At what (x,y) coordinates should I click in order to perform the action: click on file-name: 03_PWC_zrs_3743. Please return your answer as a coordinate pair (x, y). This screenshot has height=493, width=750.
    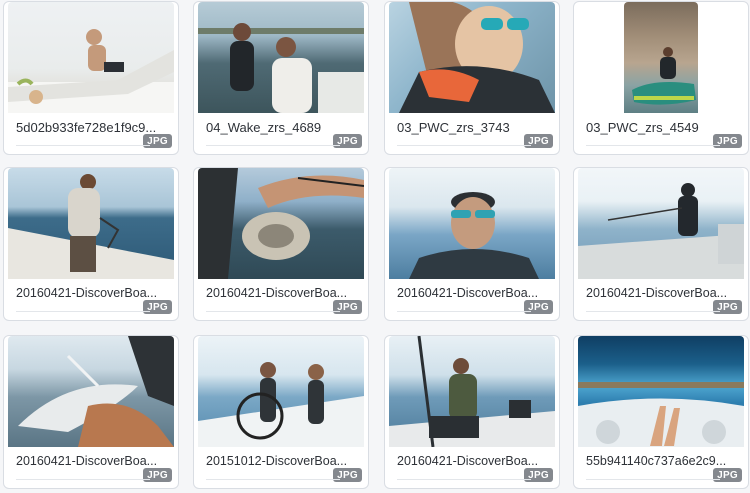
    Looking at the image, I should click on (453, 127).